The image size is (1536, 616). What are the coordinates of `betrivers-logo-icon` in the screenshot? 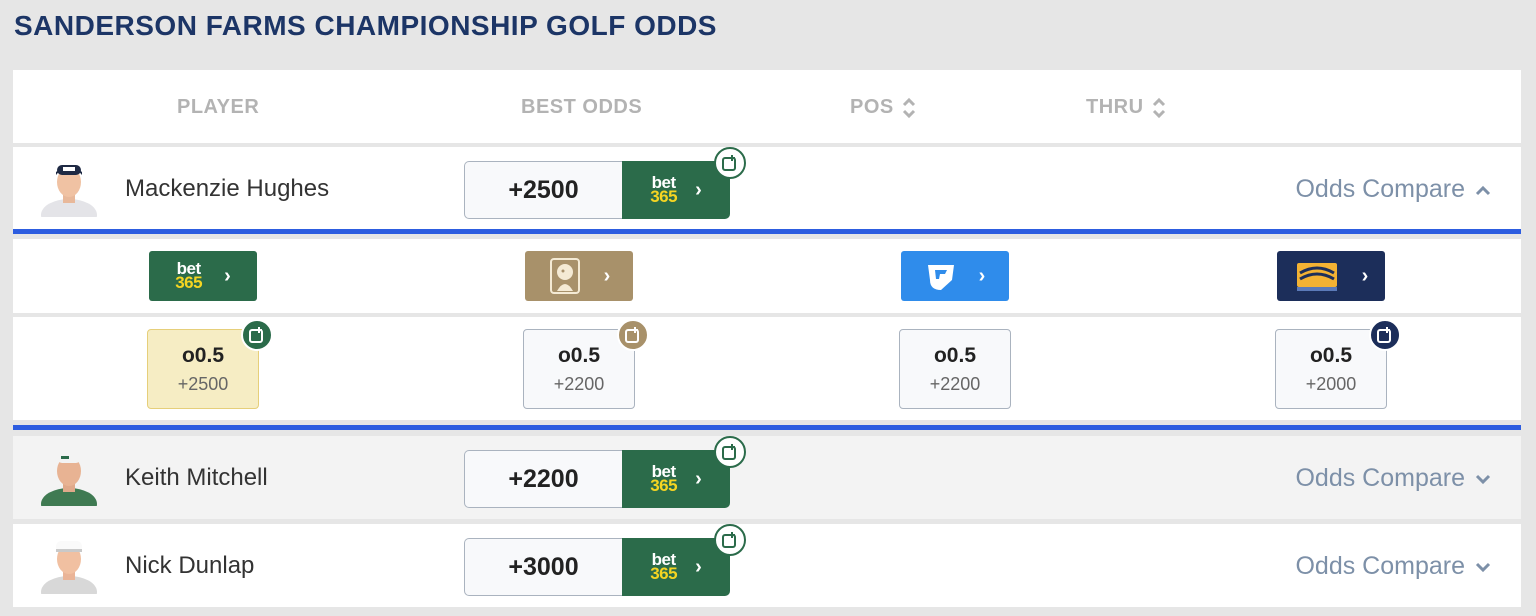 It's located at (1316, 277).